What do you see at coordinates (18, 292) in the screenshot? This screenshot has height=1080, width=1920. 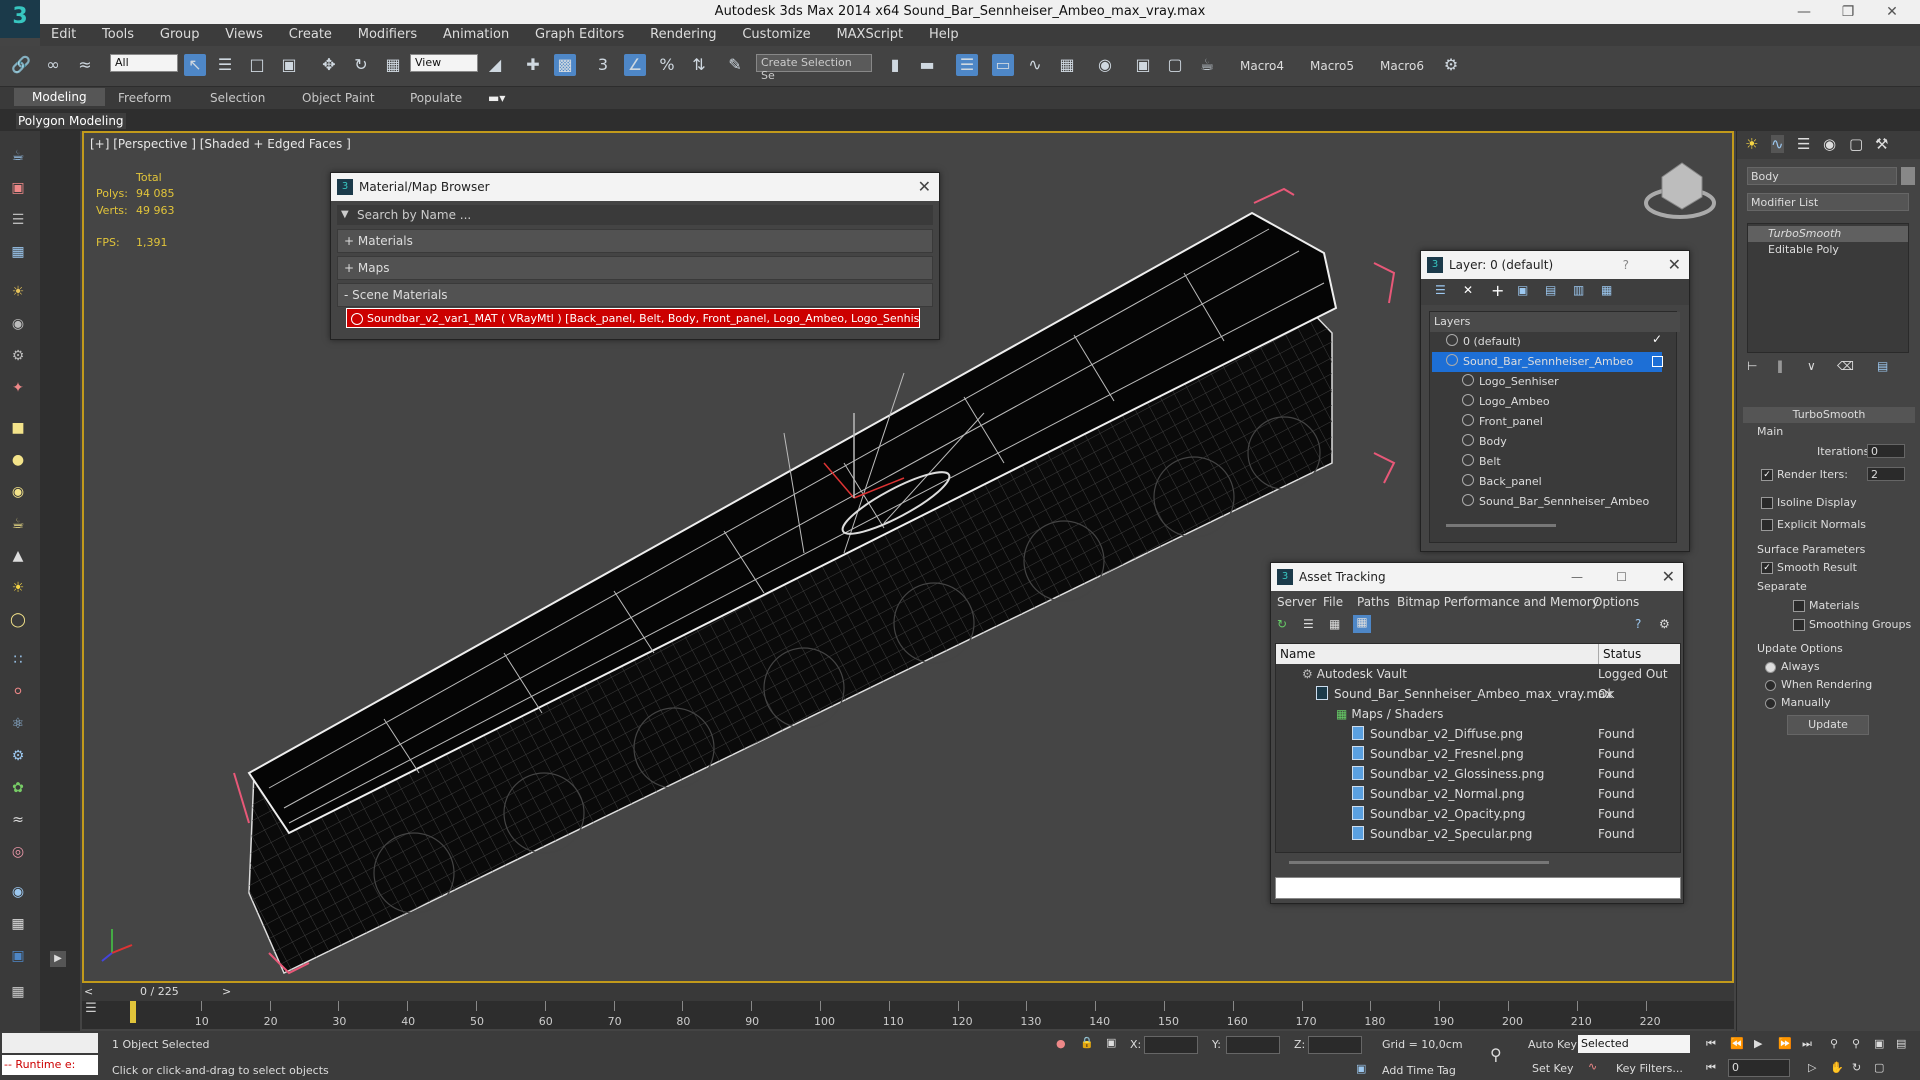 I see `light-icon: ☀` at bounding box center [18, 292].